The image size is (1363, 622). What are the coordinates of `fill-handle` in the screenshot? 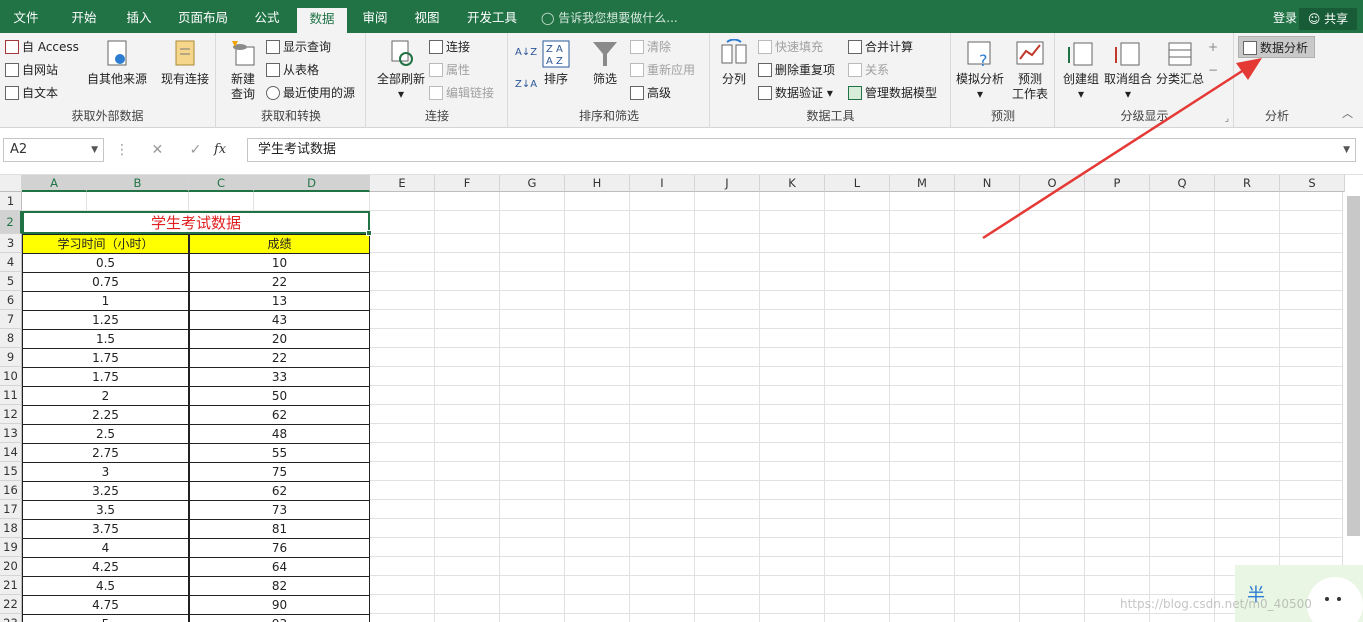 It's located at (369, 233).